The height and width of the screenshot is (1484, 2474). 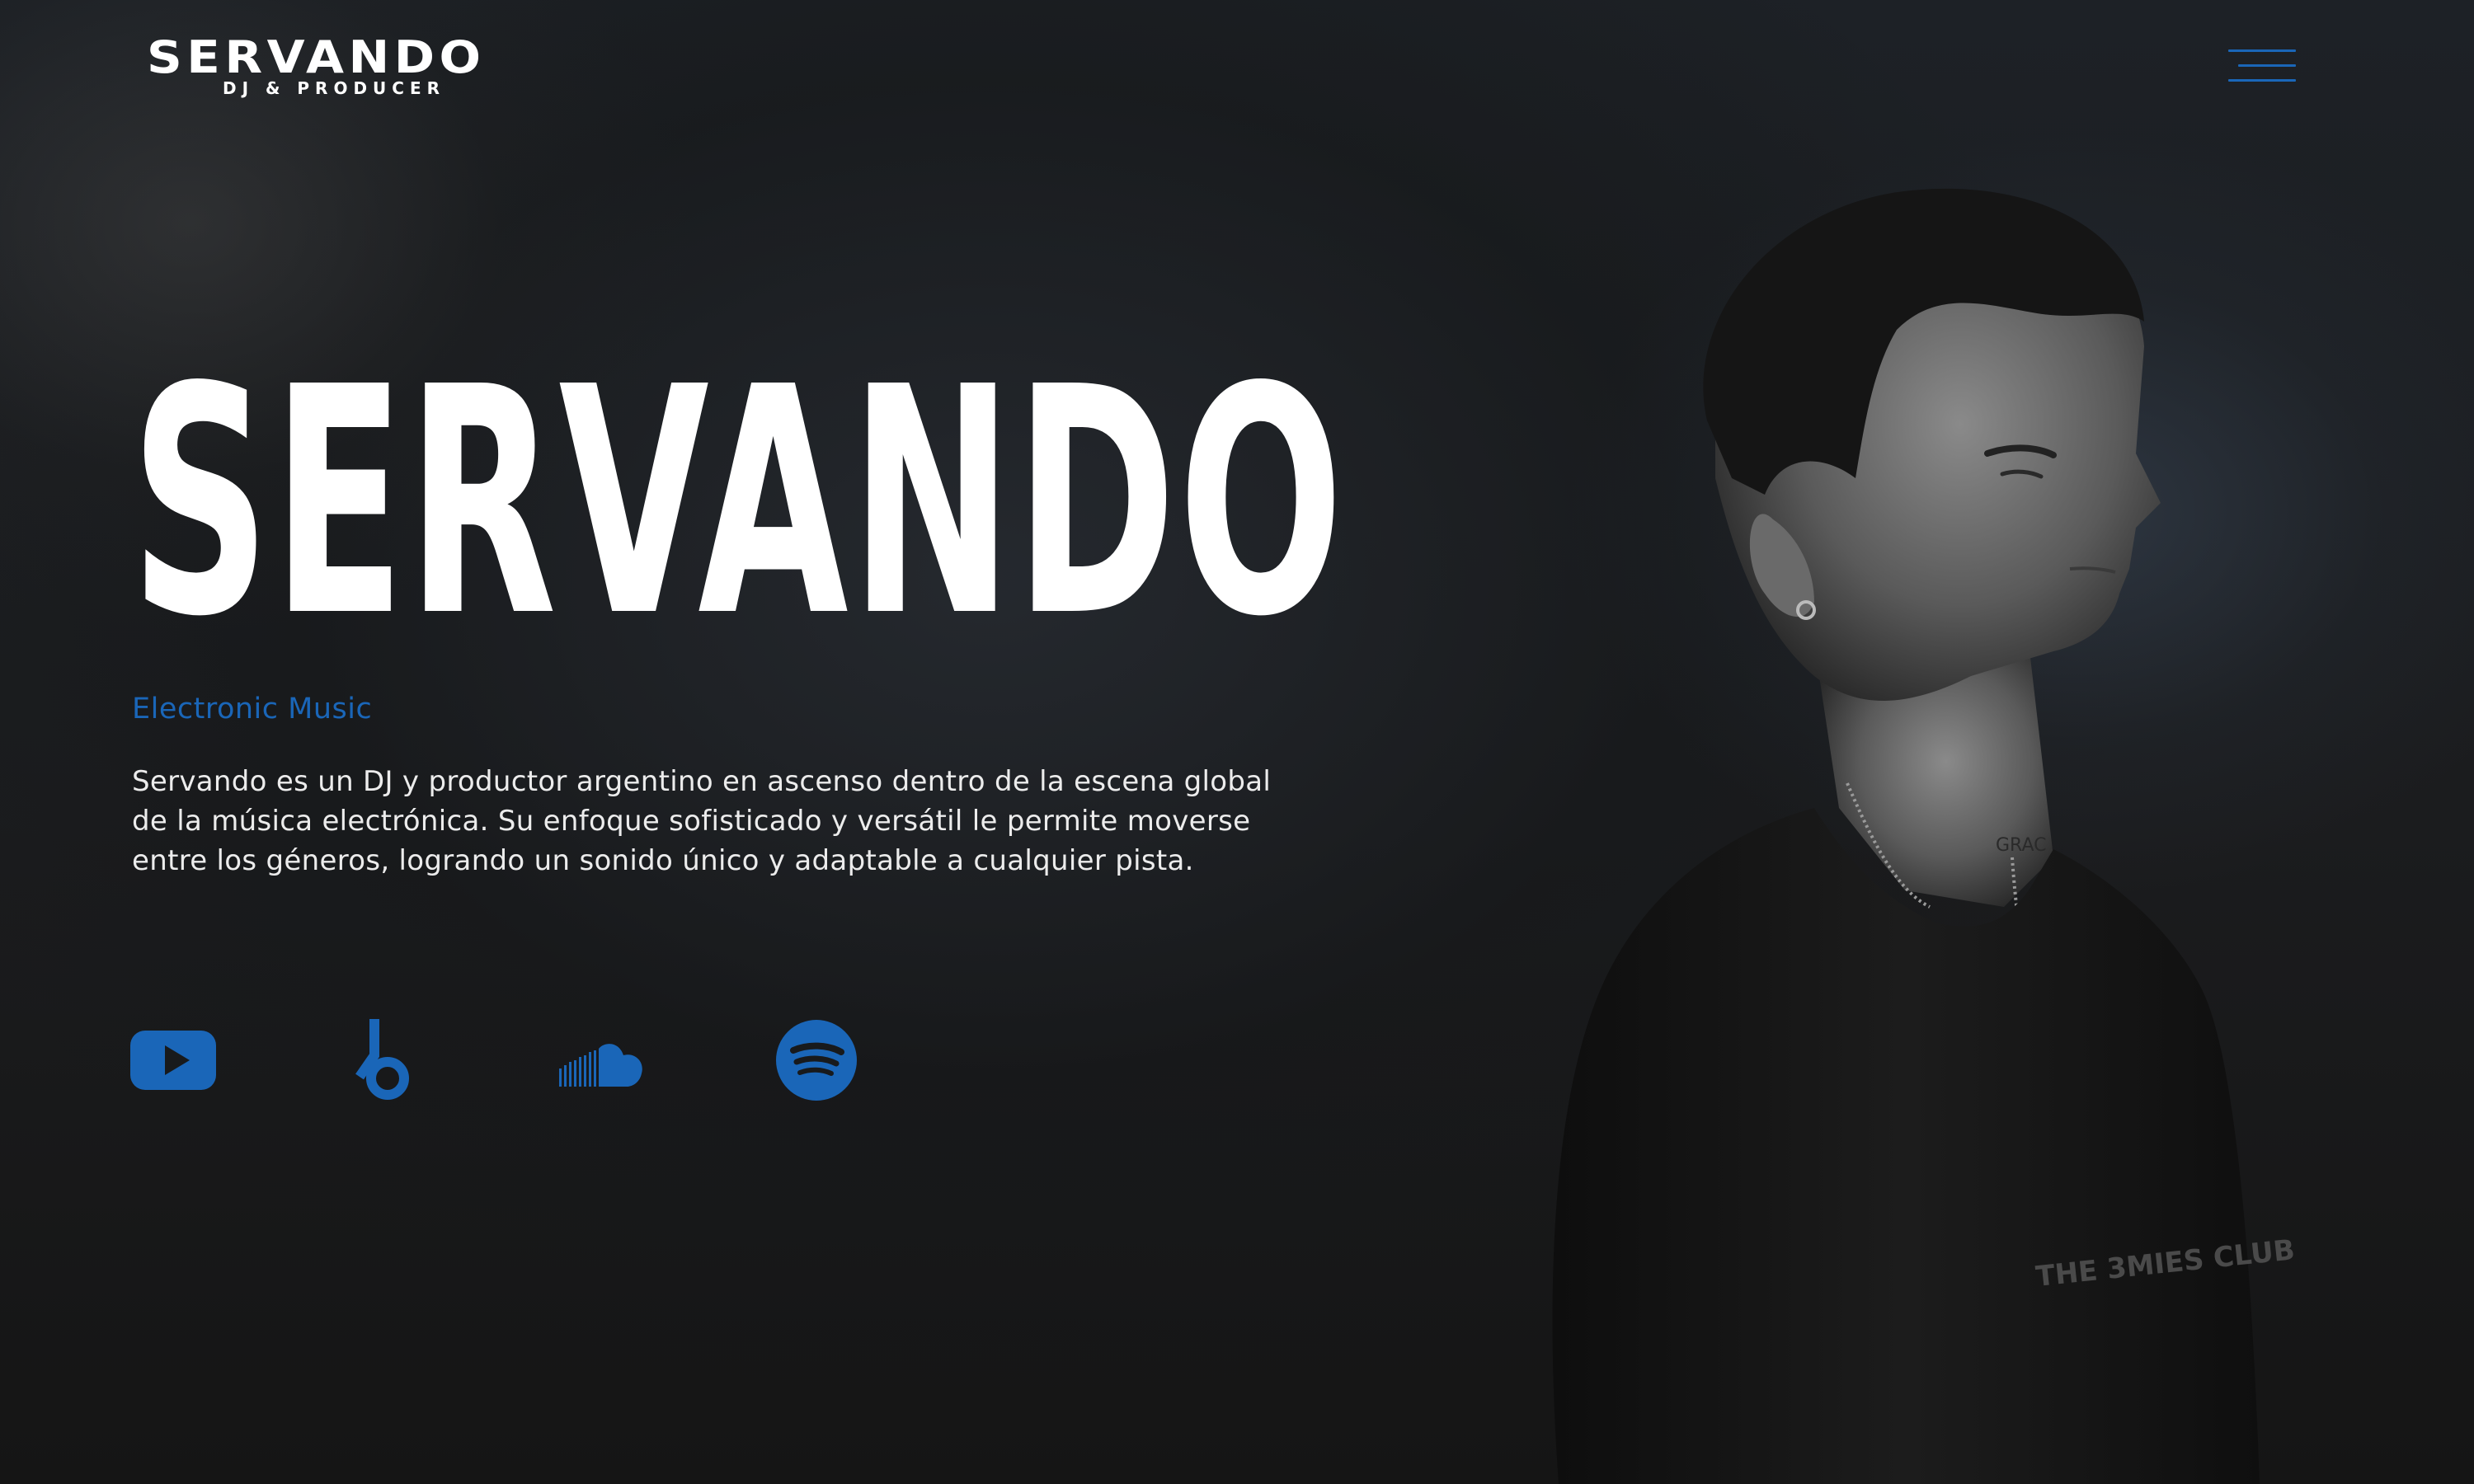 I want to click on youtube-icon, so click(x=173, y=1060).